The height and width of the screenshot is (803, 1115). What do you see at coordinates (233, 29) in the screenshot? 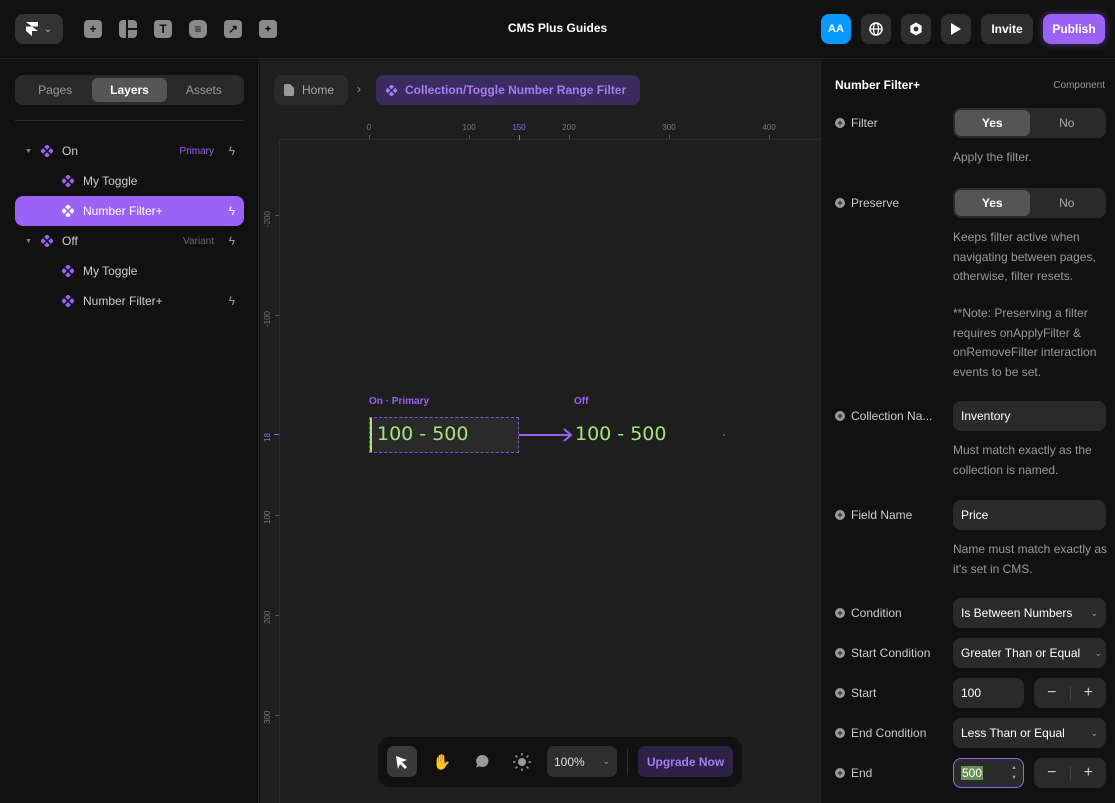
I see `link-icon: ↗` at bounding box center [233, 29].